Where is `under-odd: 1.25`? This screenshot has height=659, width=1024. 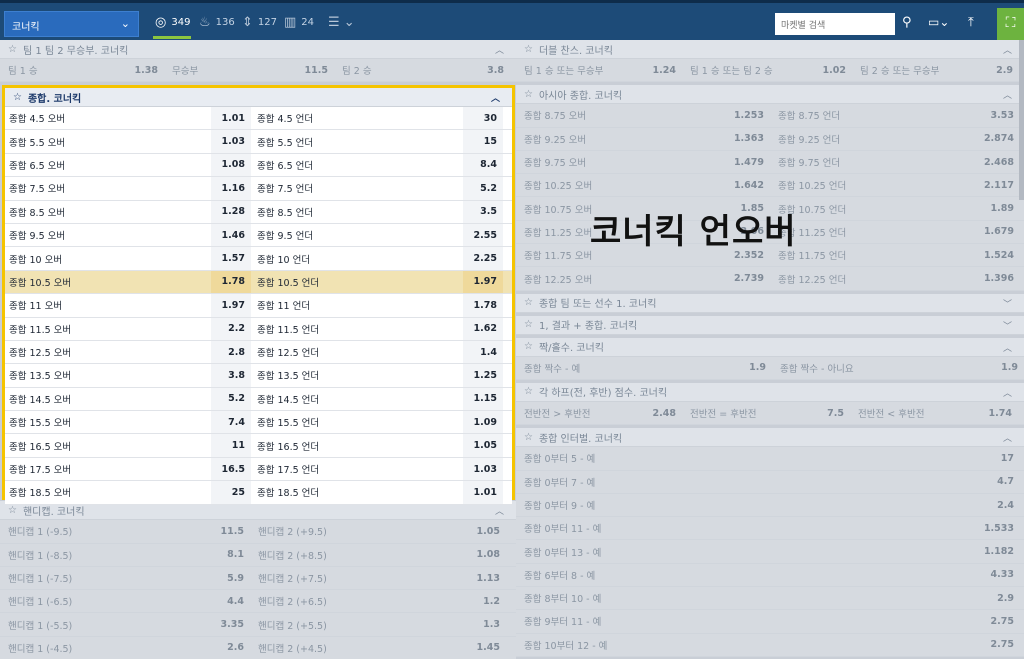 under-odd: 1.25 is located at coordinates (483, 375).